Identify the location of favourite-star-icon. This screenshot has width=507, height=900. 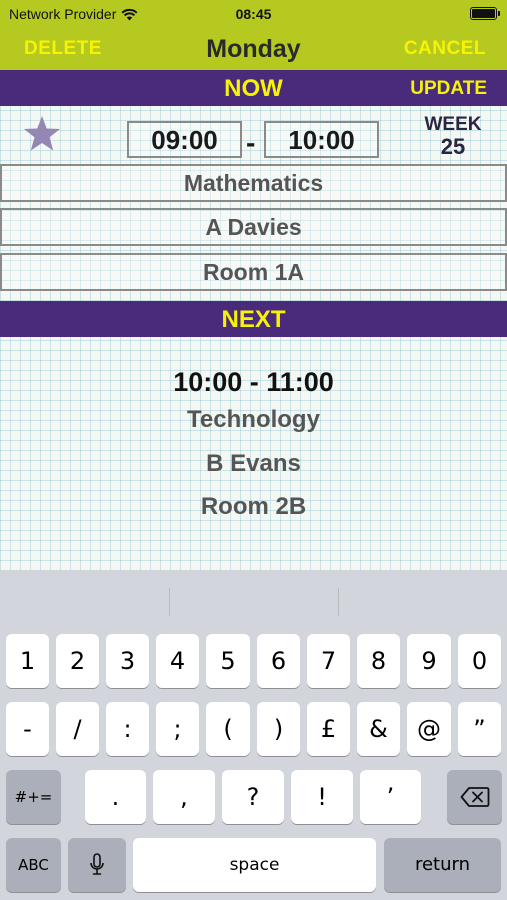
(42, 133).